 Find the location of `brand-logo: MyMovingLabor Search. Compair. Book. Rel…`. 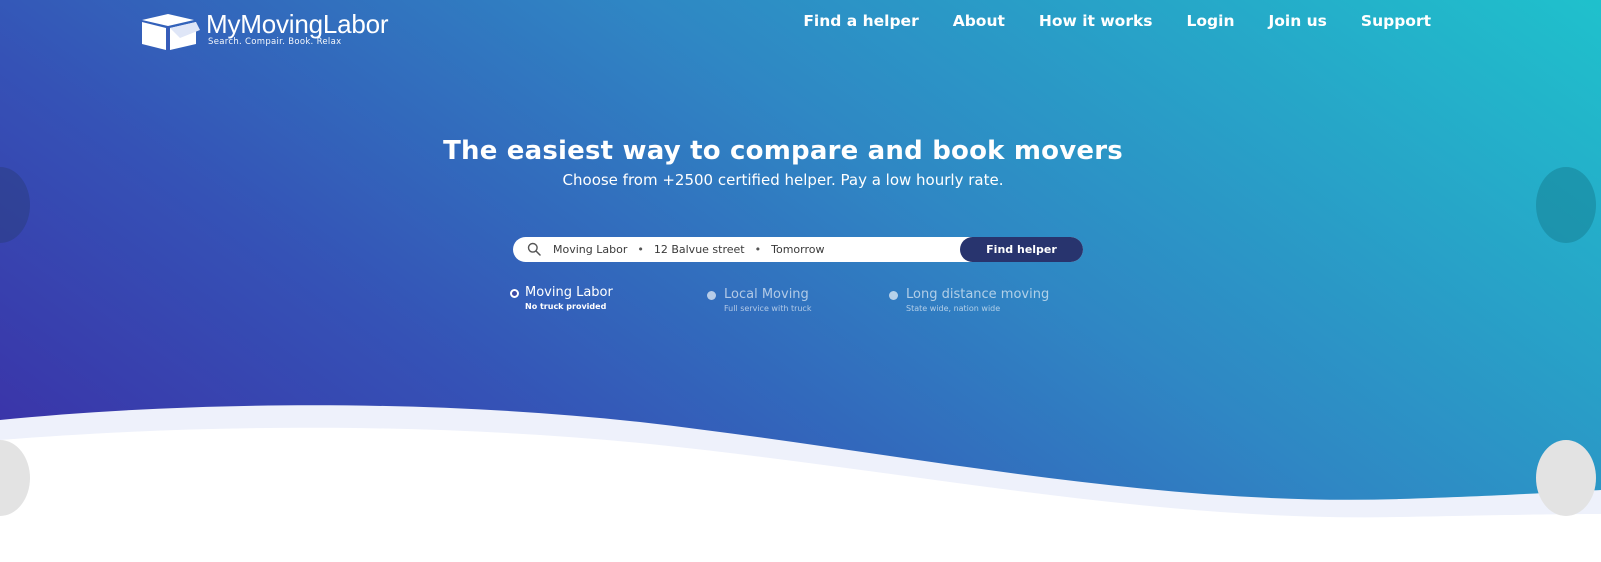

brand-logo: MyMovingLabor Search. Compair. Book. Rel… is located at coordinates (318, 29).